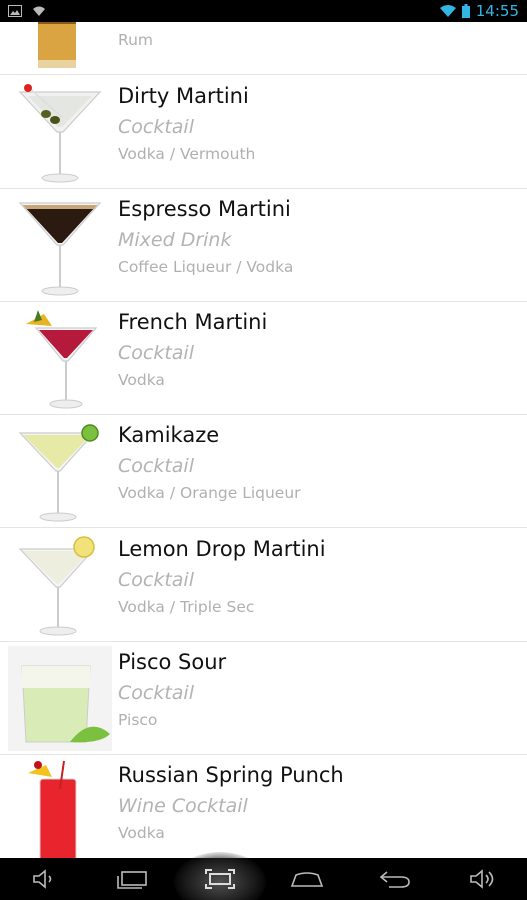 The width and height of the screenshot is (527, 900). I want to click on list-item: French Martini Cocktail Vodka, so click(263, 358).